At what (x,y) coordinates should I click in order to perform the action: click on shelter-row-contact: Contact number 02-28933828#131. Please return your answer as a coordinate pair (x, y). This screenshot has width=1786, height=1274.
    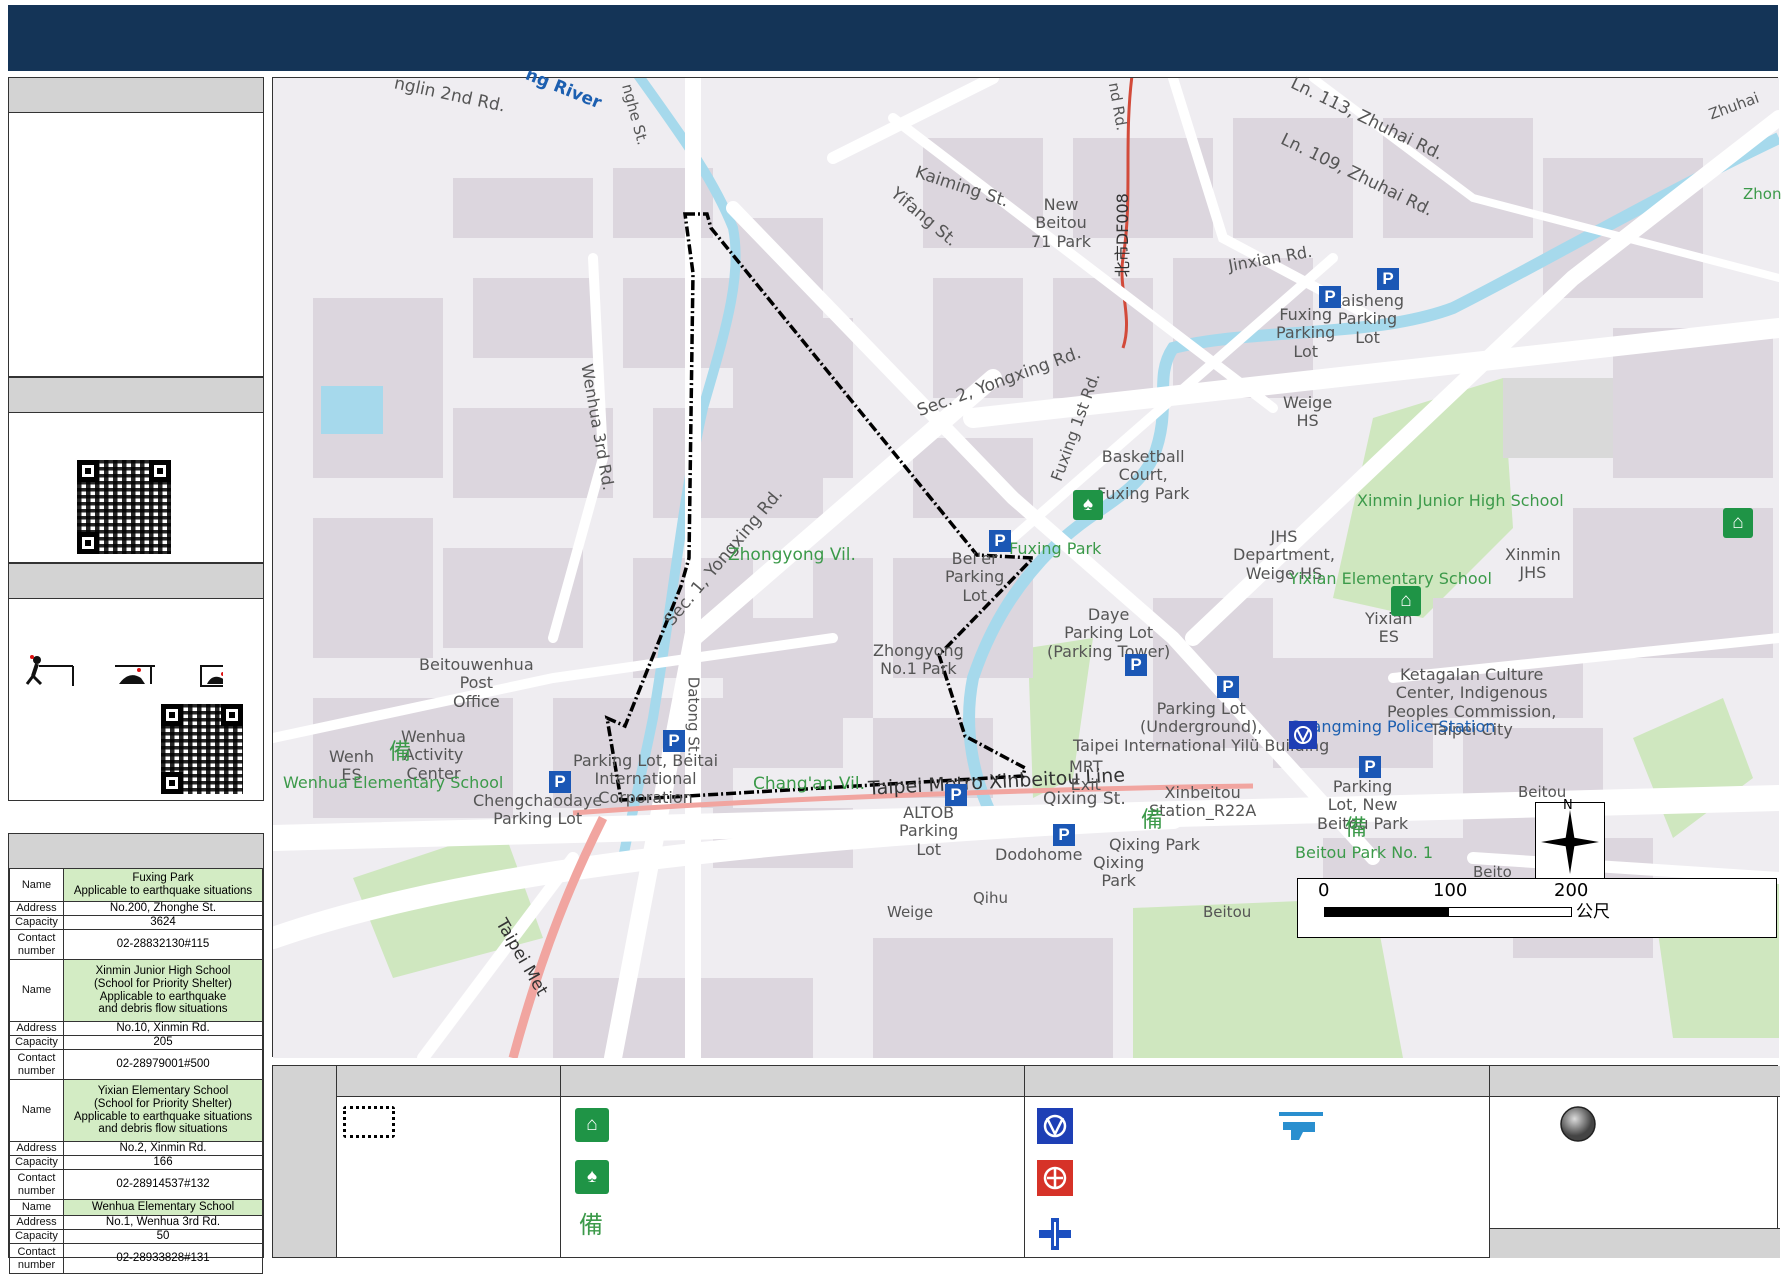
    Looking at the image, I should click on (136, 1258).